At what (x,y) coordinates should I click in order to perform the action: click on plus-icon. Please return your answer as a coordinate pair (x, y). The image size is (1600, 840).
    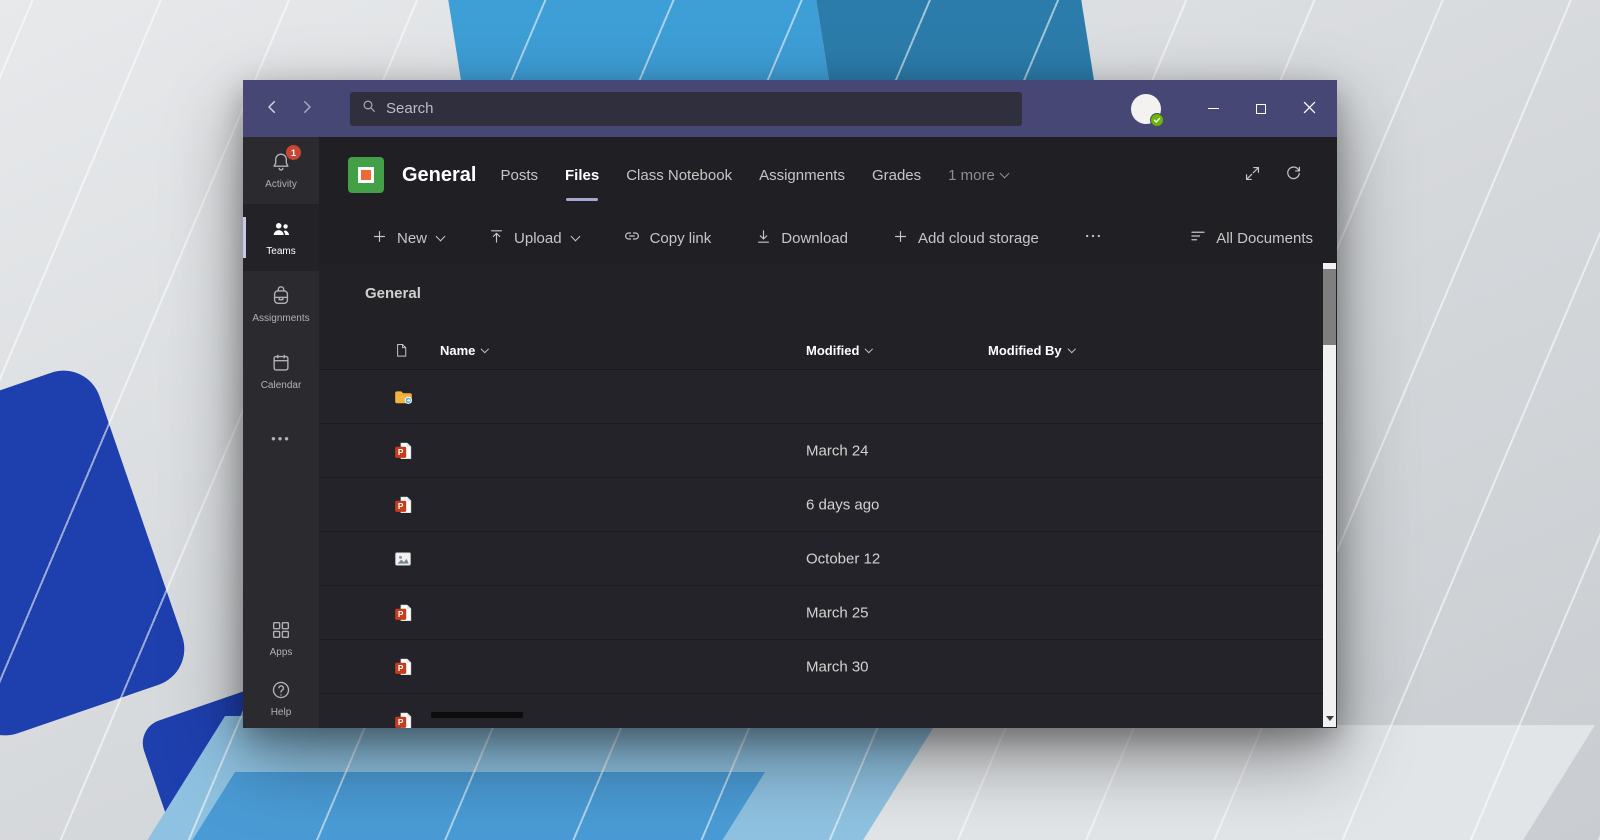
    Looking at the image, I should click on (379, 238).